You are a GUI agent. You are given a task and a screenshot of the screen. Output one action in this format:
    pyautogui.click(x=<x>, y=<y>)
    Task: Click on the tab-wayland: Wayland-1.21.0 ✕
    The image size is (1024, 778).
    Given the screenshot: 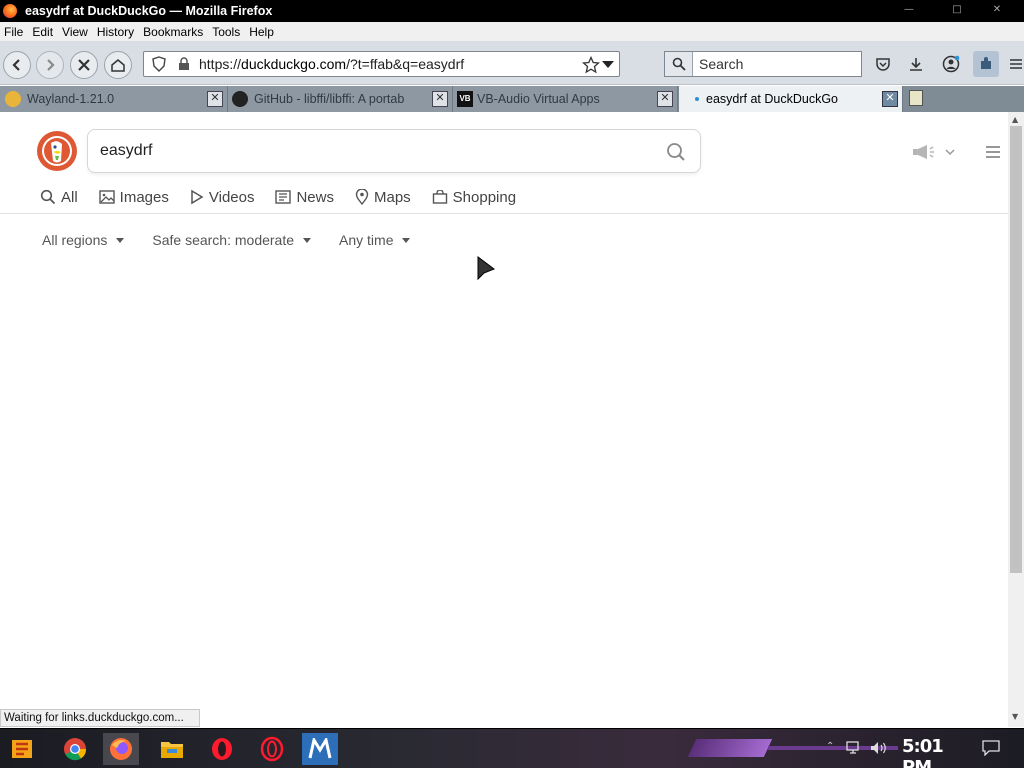 What is the action you would take?
    pyautogui.click(x=114, y=99)
    